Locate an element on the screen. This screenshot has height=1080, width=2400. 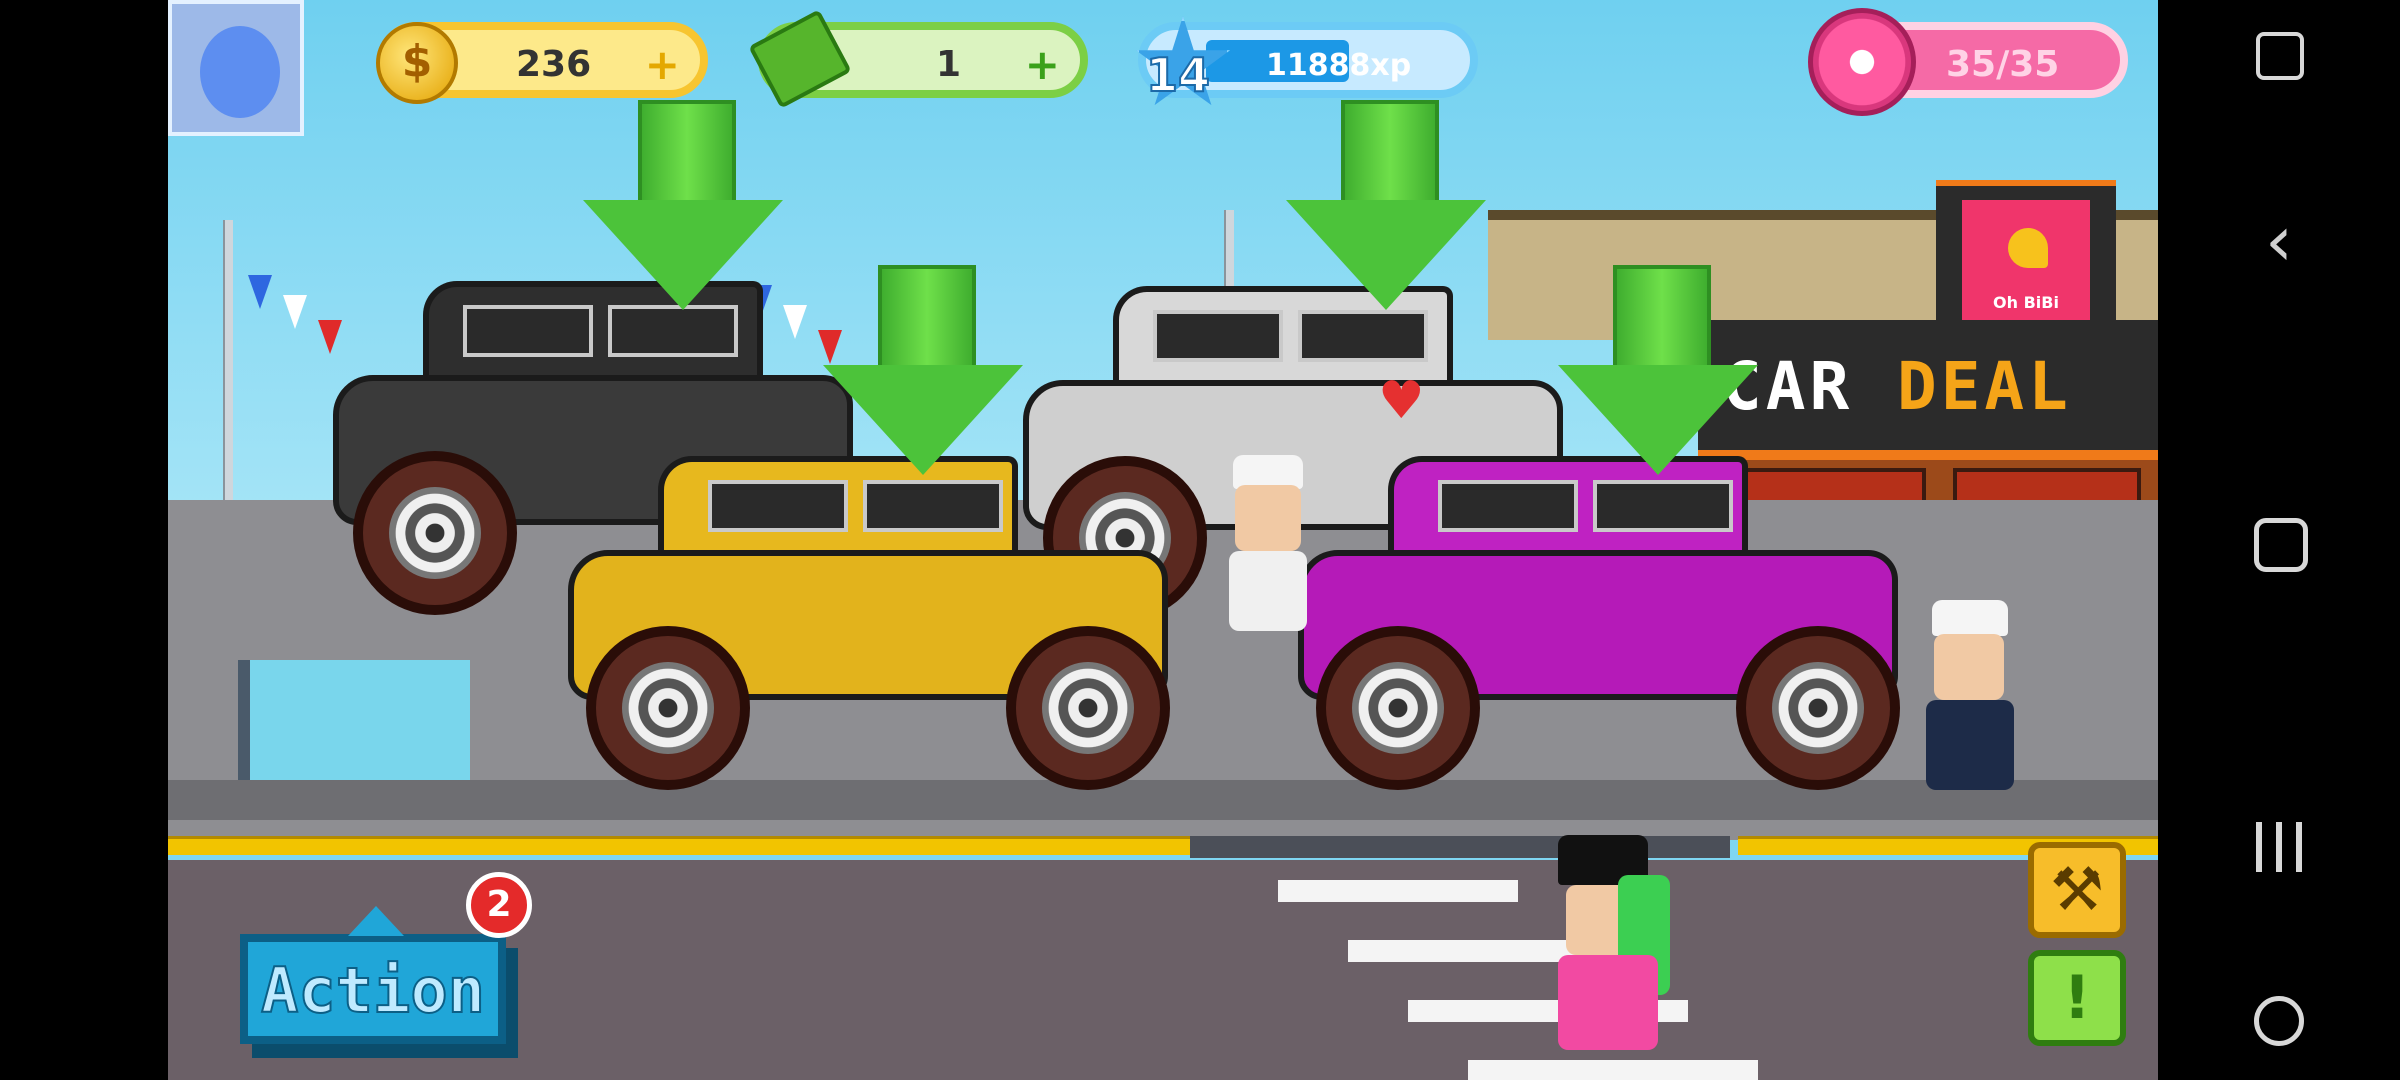
alert-icon: ! is located at coordinates (2077, 998).